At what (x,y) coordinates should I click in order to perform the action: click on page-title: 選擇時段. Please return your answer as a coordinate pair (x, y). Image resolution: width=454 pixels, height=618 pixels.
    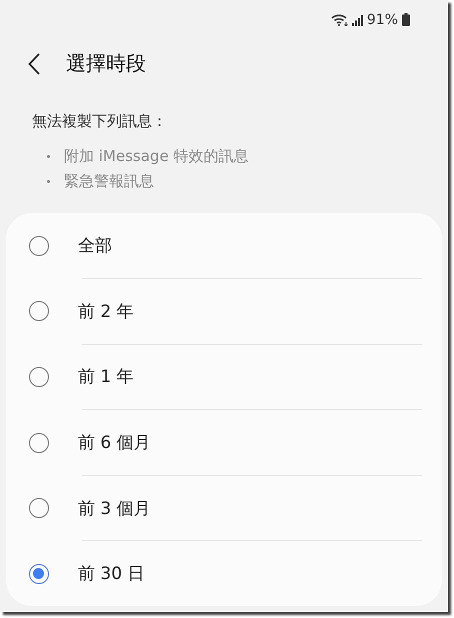
    Looking at the image, I should click on (106, 64).